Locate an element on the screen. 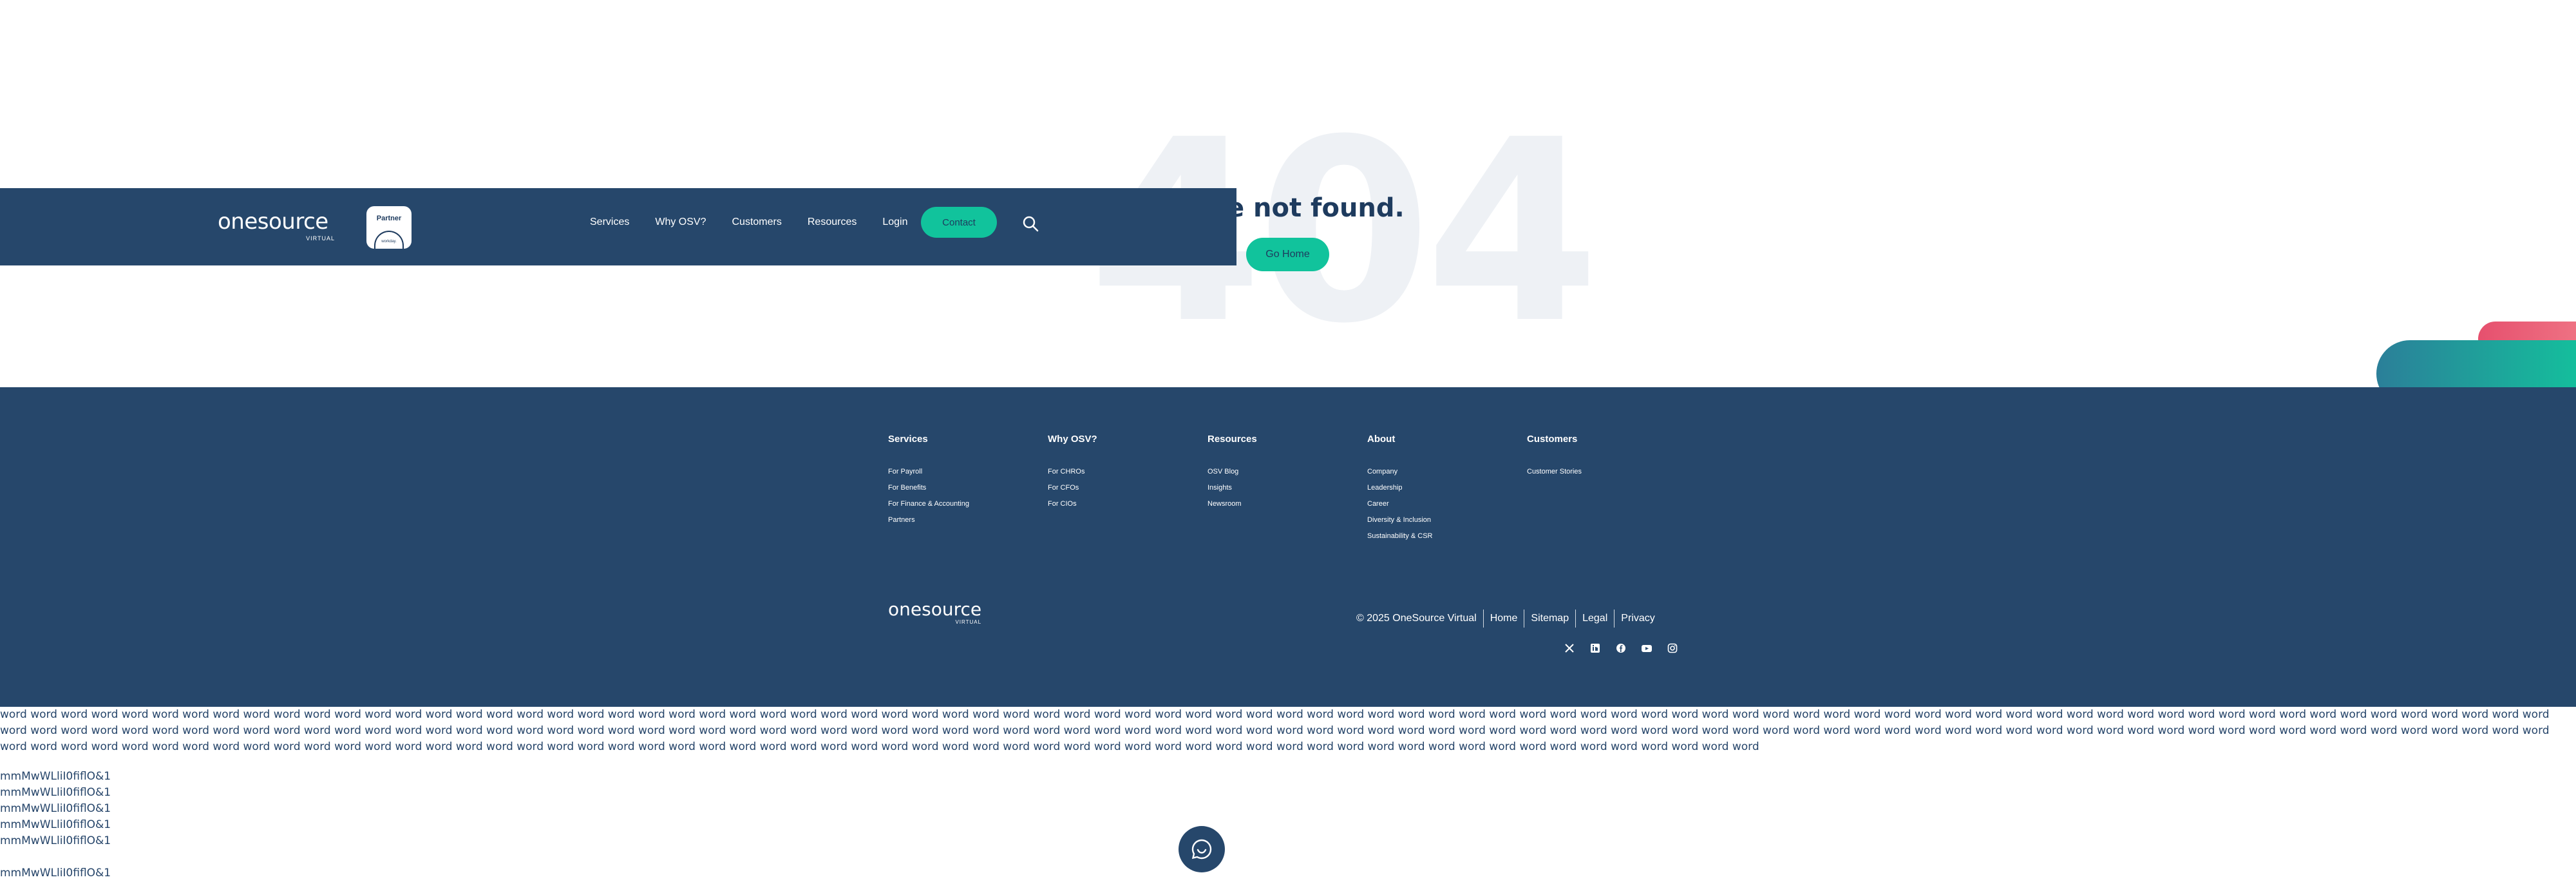 This screenshot has width=2576, height=884. footer-link: Customer Stories is located at coordinates (1554, 472).